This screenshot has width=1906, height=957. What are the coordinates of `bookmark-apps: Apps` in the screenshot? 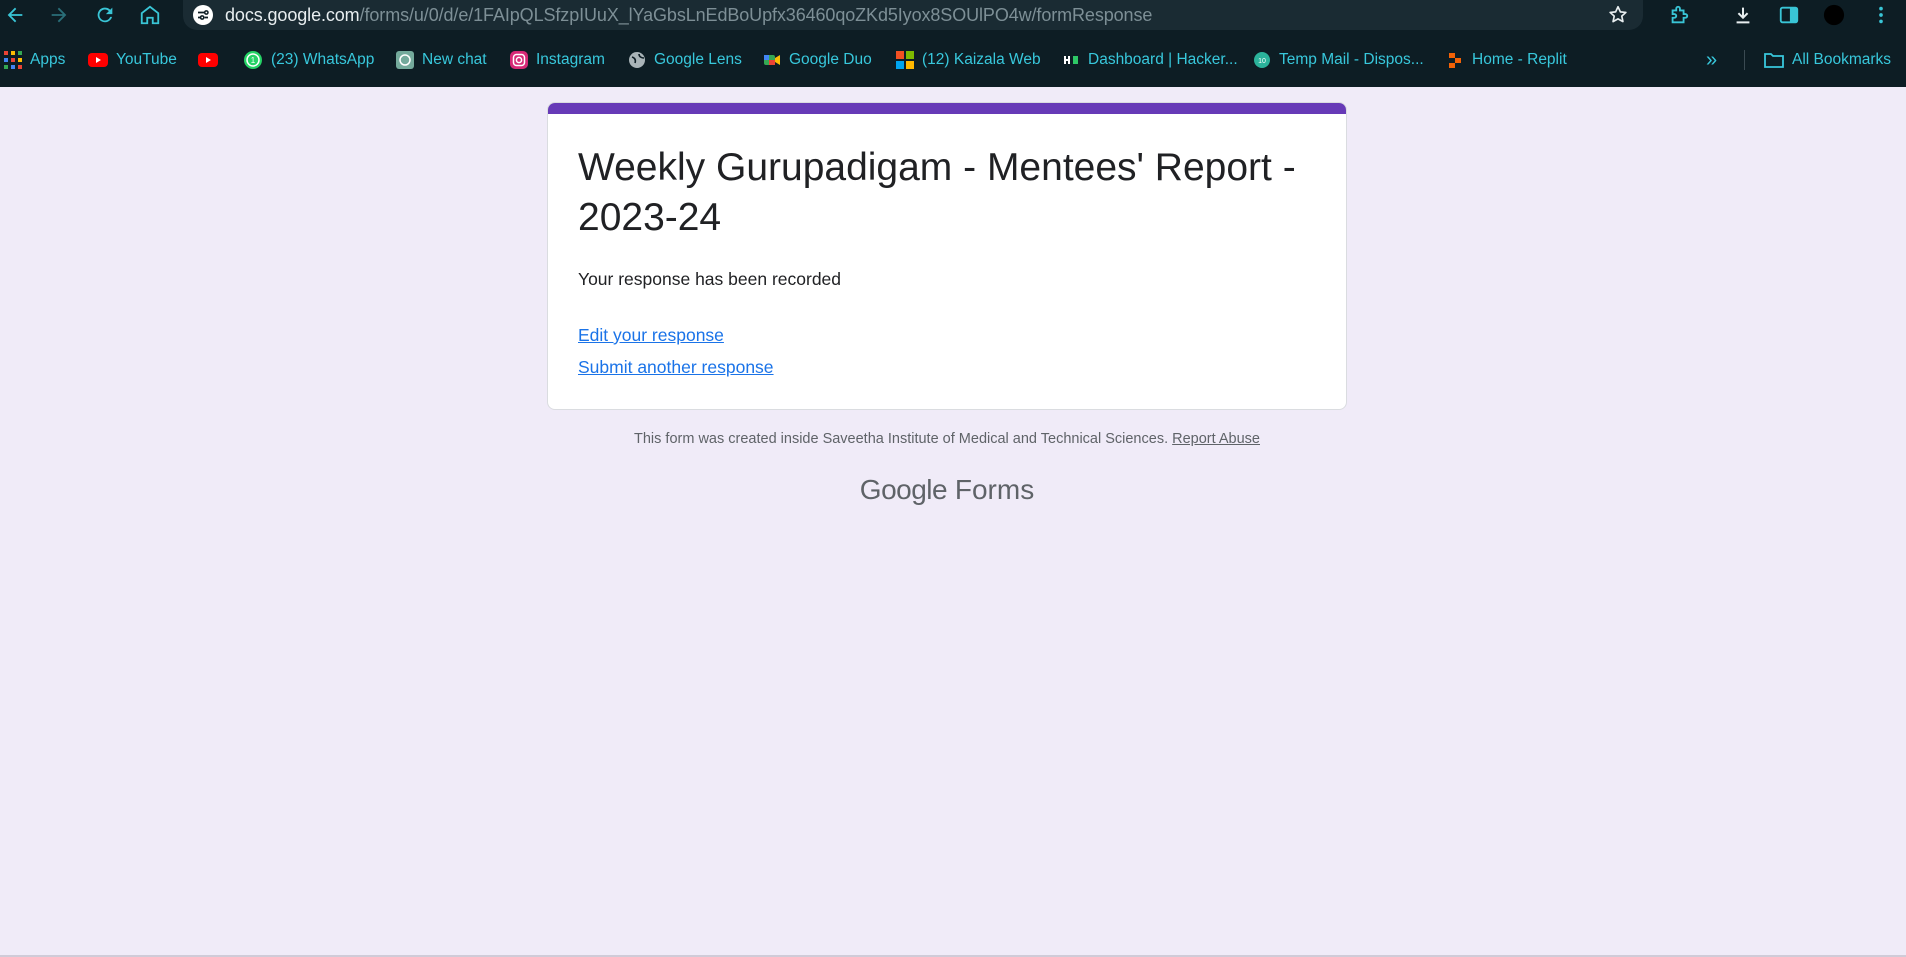 It's located at (34, 60).